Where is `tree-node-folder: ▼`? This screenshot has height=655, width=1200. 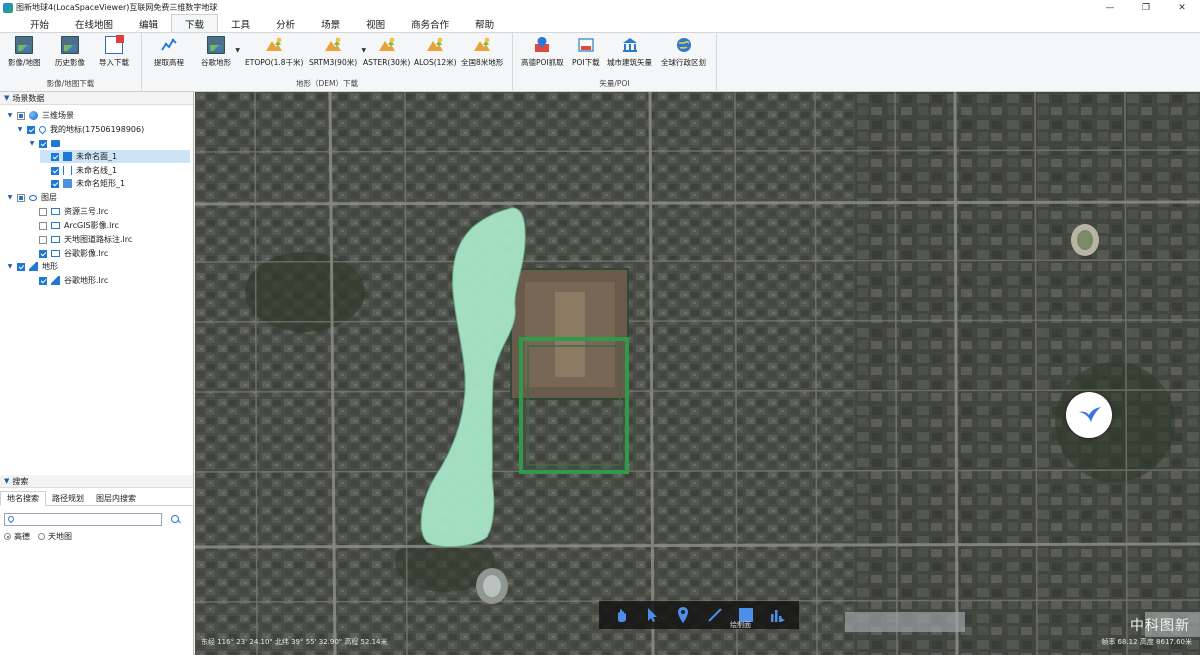 tree-node-folder: ▼ is located at coordinates (46, 143).